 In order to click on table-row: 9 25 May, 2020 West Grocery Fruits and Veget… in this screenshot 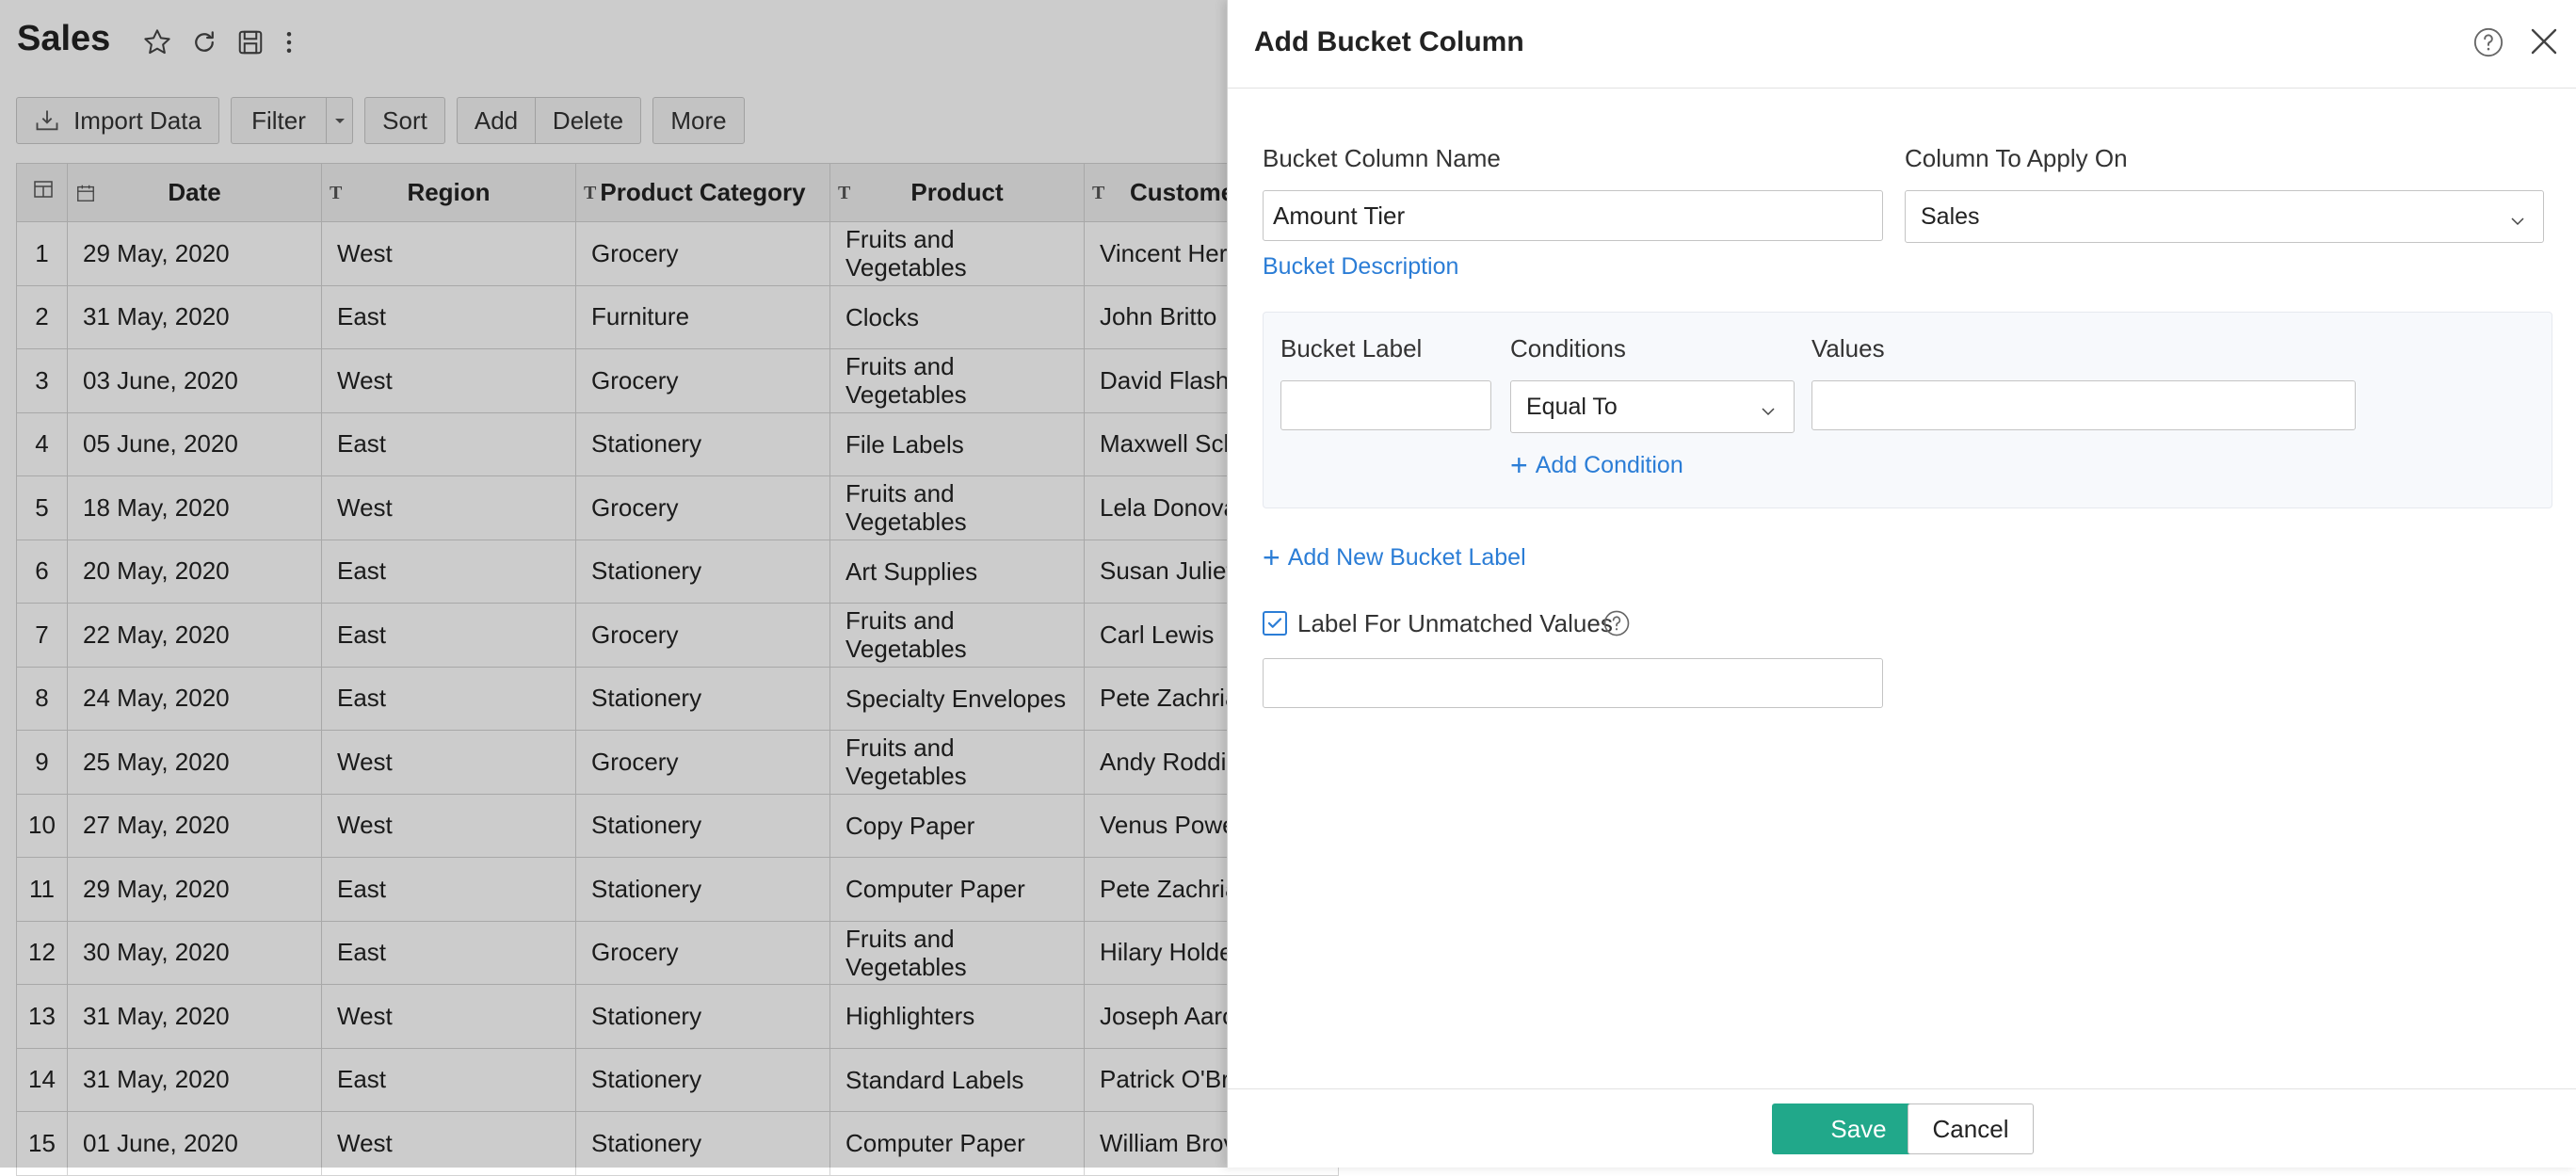, I will do `click(677, 762)`.